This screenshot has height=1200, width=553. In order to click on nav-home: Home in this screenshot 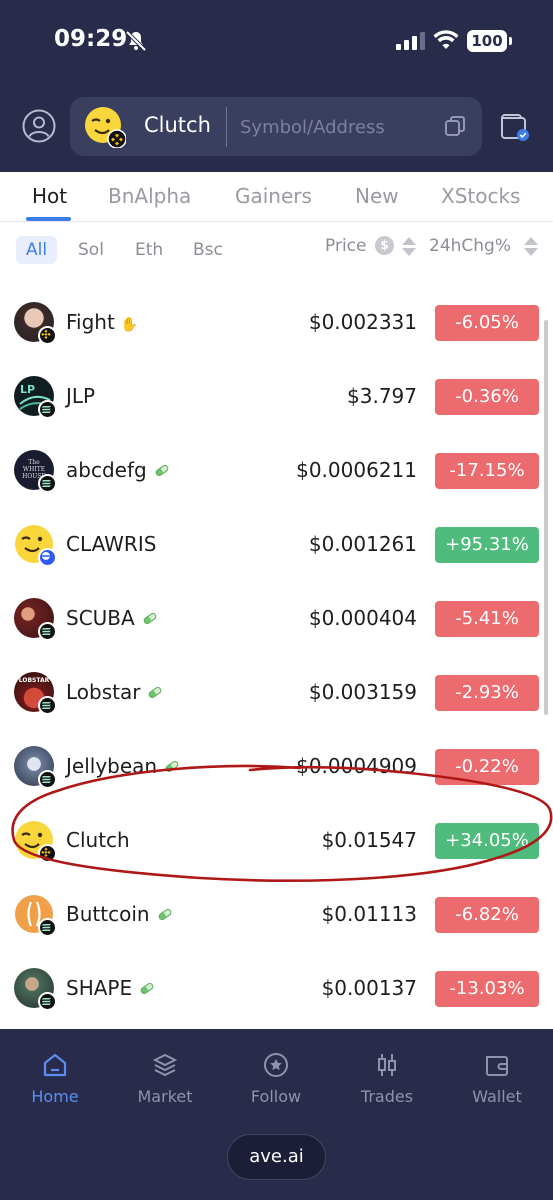, I will do `click(55, 1078)`.